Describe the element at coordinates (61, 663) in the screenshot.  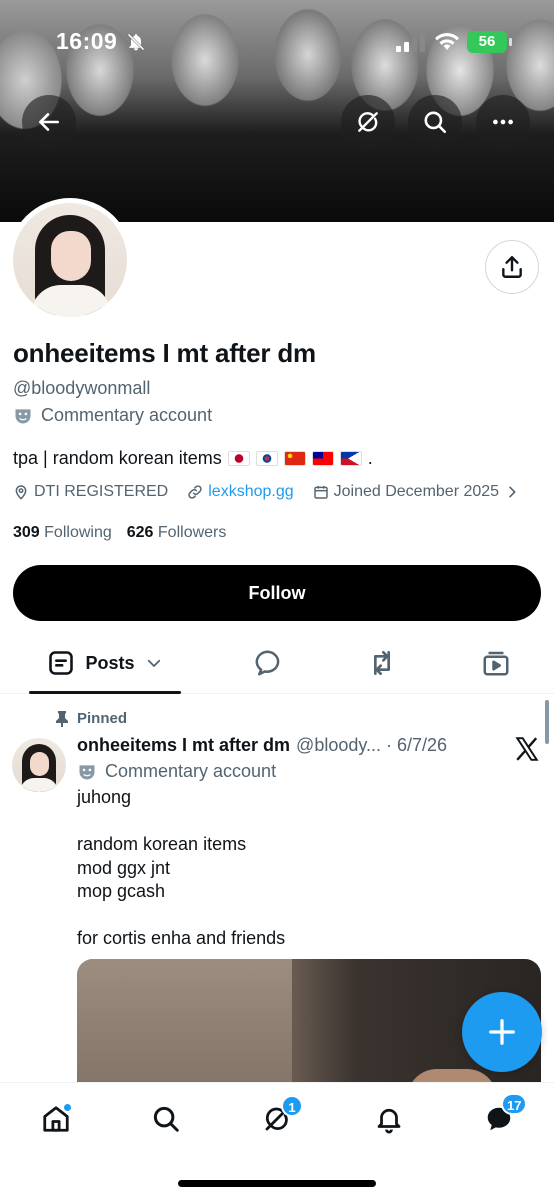
I see `posts-icon` at that location.